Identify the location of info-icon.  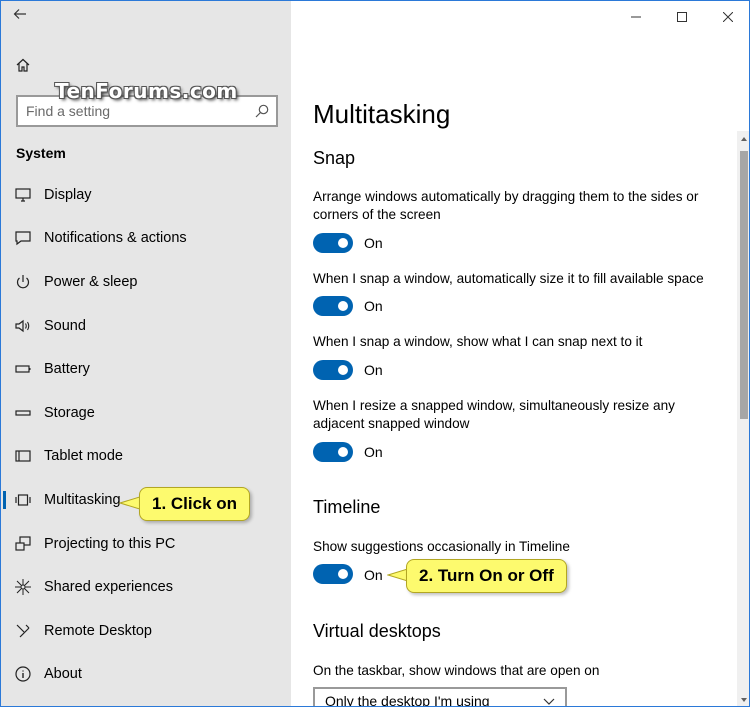
(23, 674).